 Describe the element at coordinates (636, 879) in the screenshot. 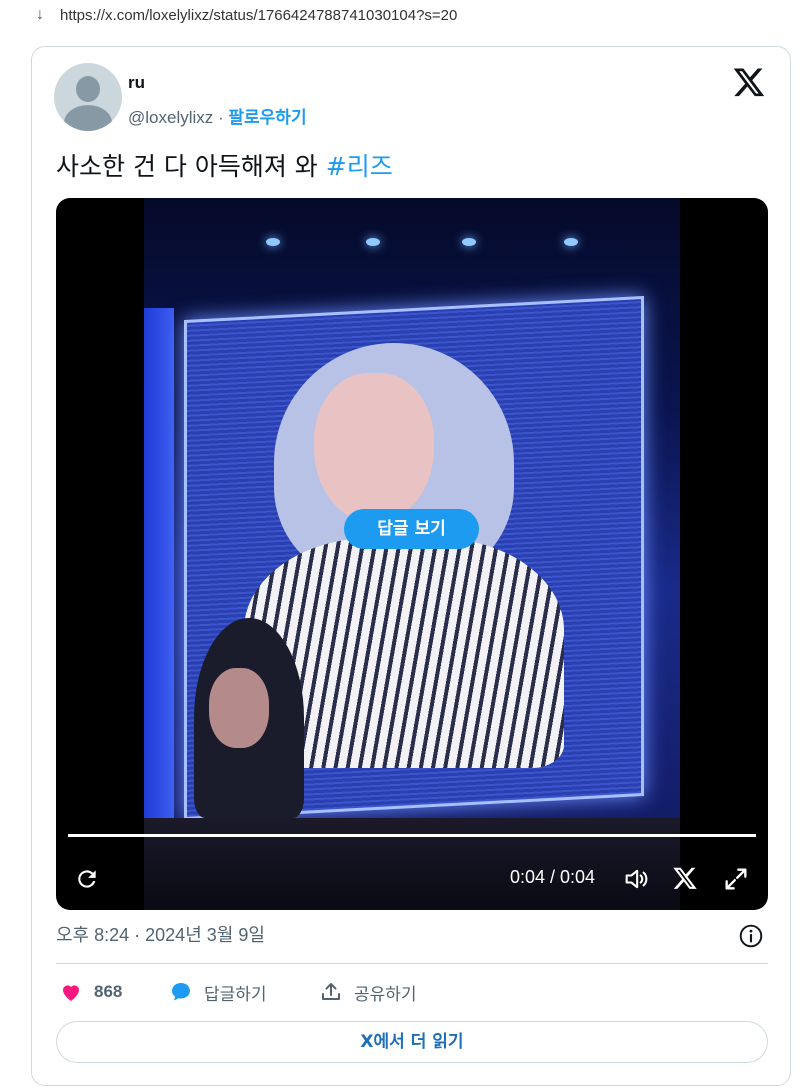

I see `volume-icon` at that location.